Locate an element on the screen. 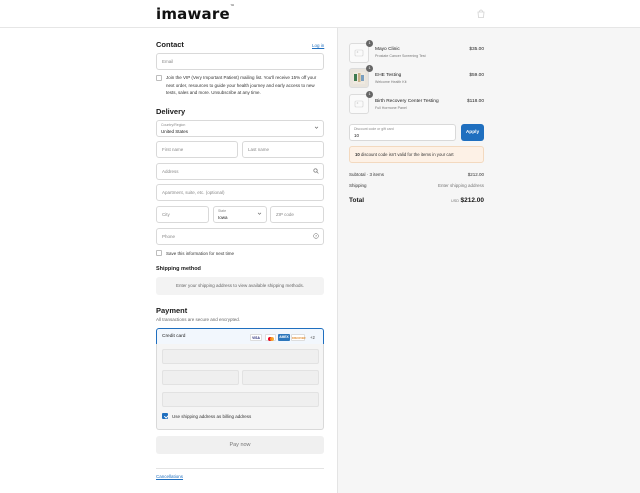 Image resolution: width=640 pixels, height=493 pixels. phone-placeholder: Phone is located at coordinates (169, 236).